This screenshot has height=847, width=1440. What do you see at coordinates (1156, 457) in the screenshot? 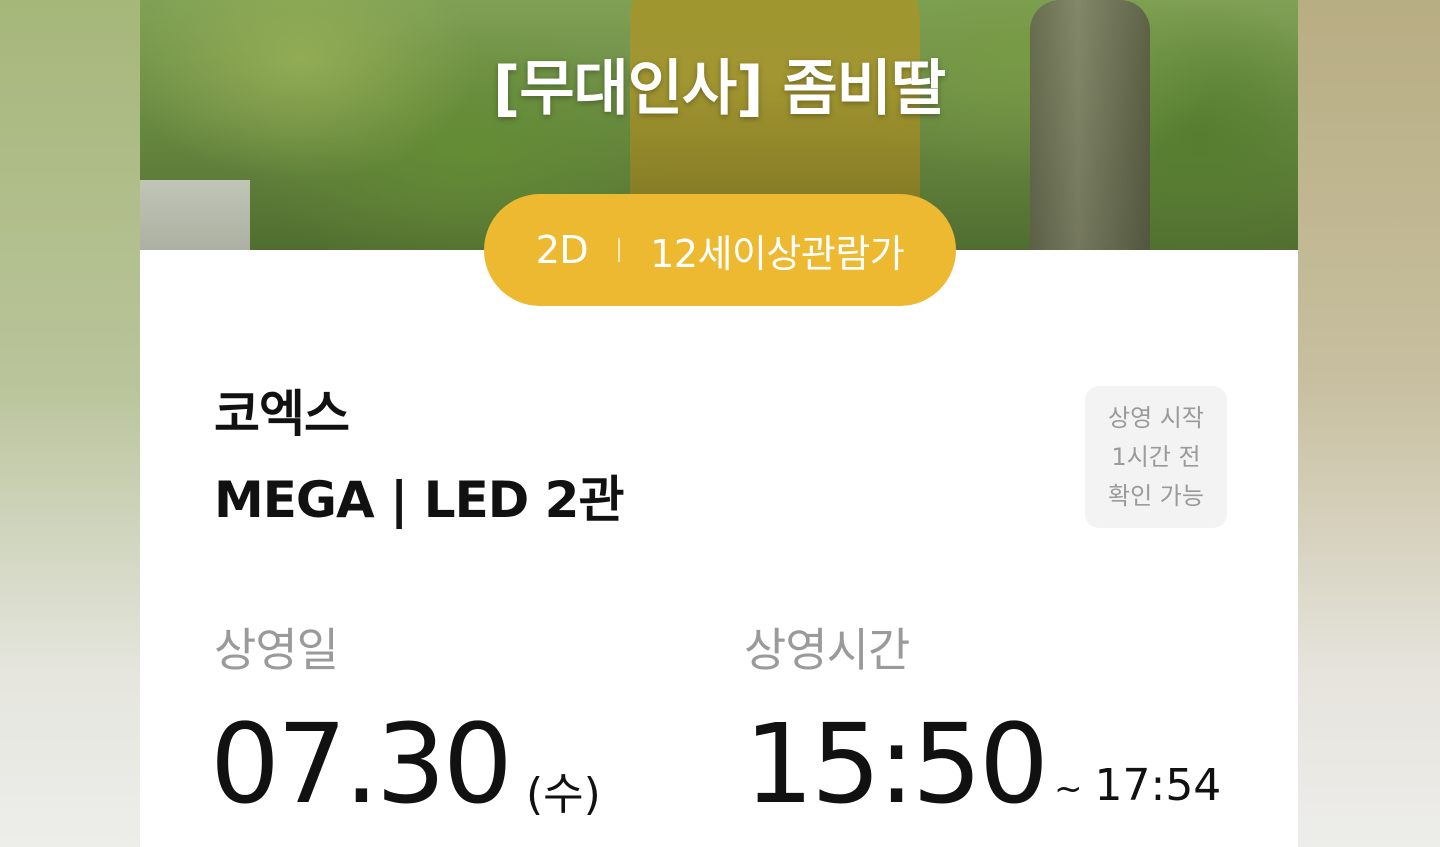
I see `seat-notice-box: 상영 시작 1시간 전 확인 가능` at bounding box center [1156, 457].